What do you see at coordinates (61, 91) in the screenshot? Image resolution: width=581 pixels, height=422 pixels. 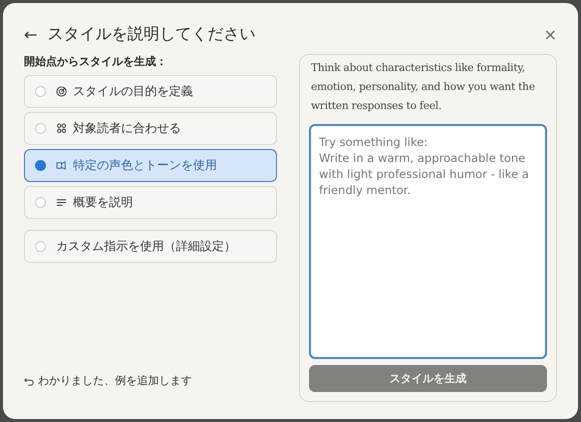 I see `target-icon` at bounding box center [61, 91].